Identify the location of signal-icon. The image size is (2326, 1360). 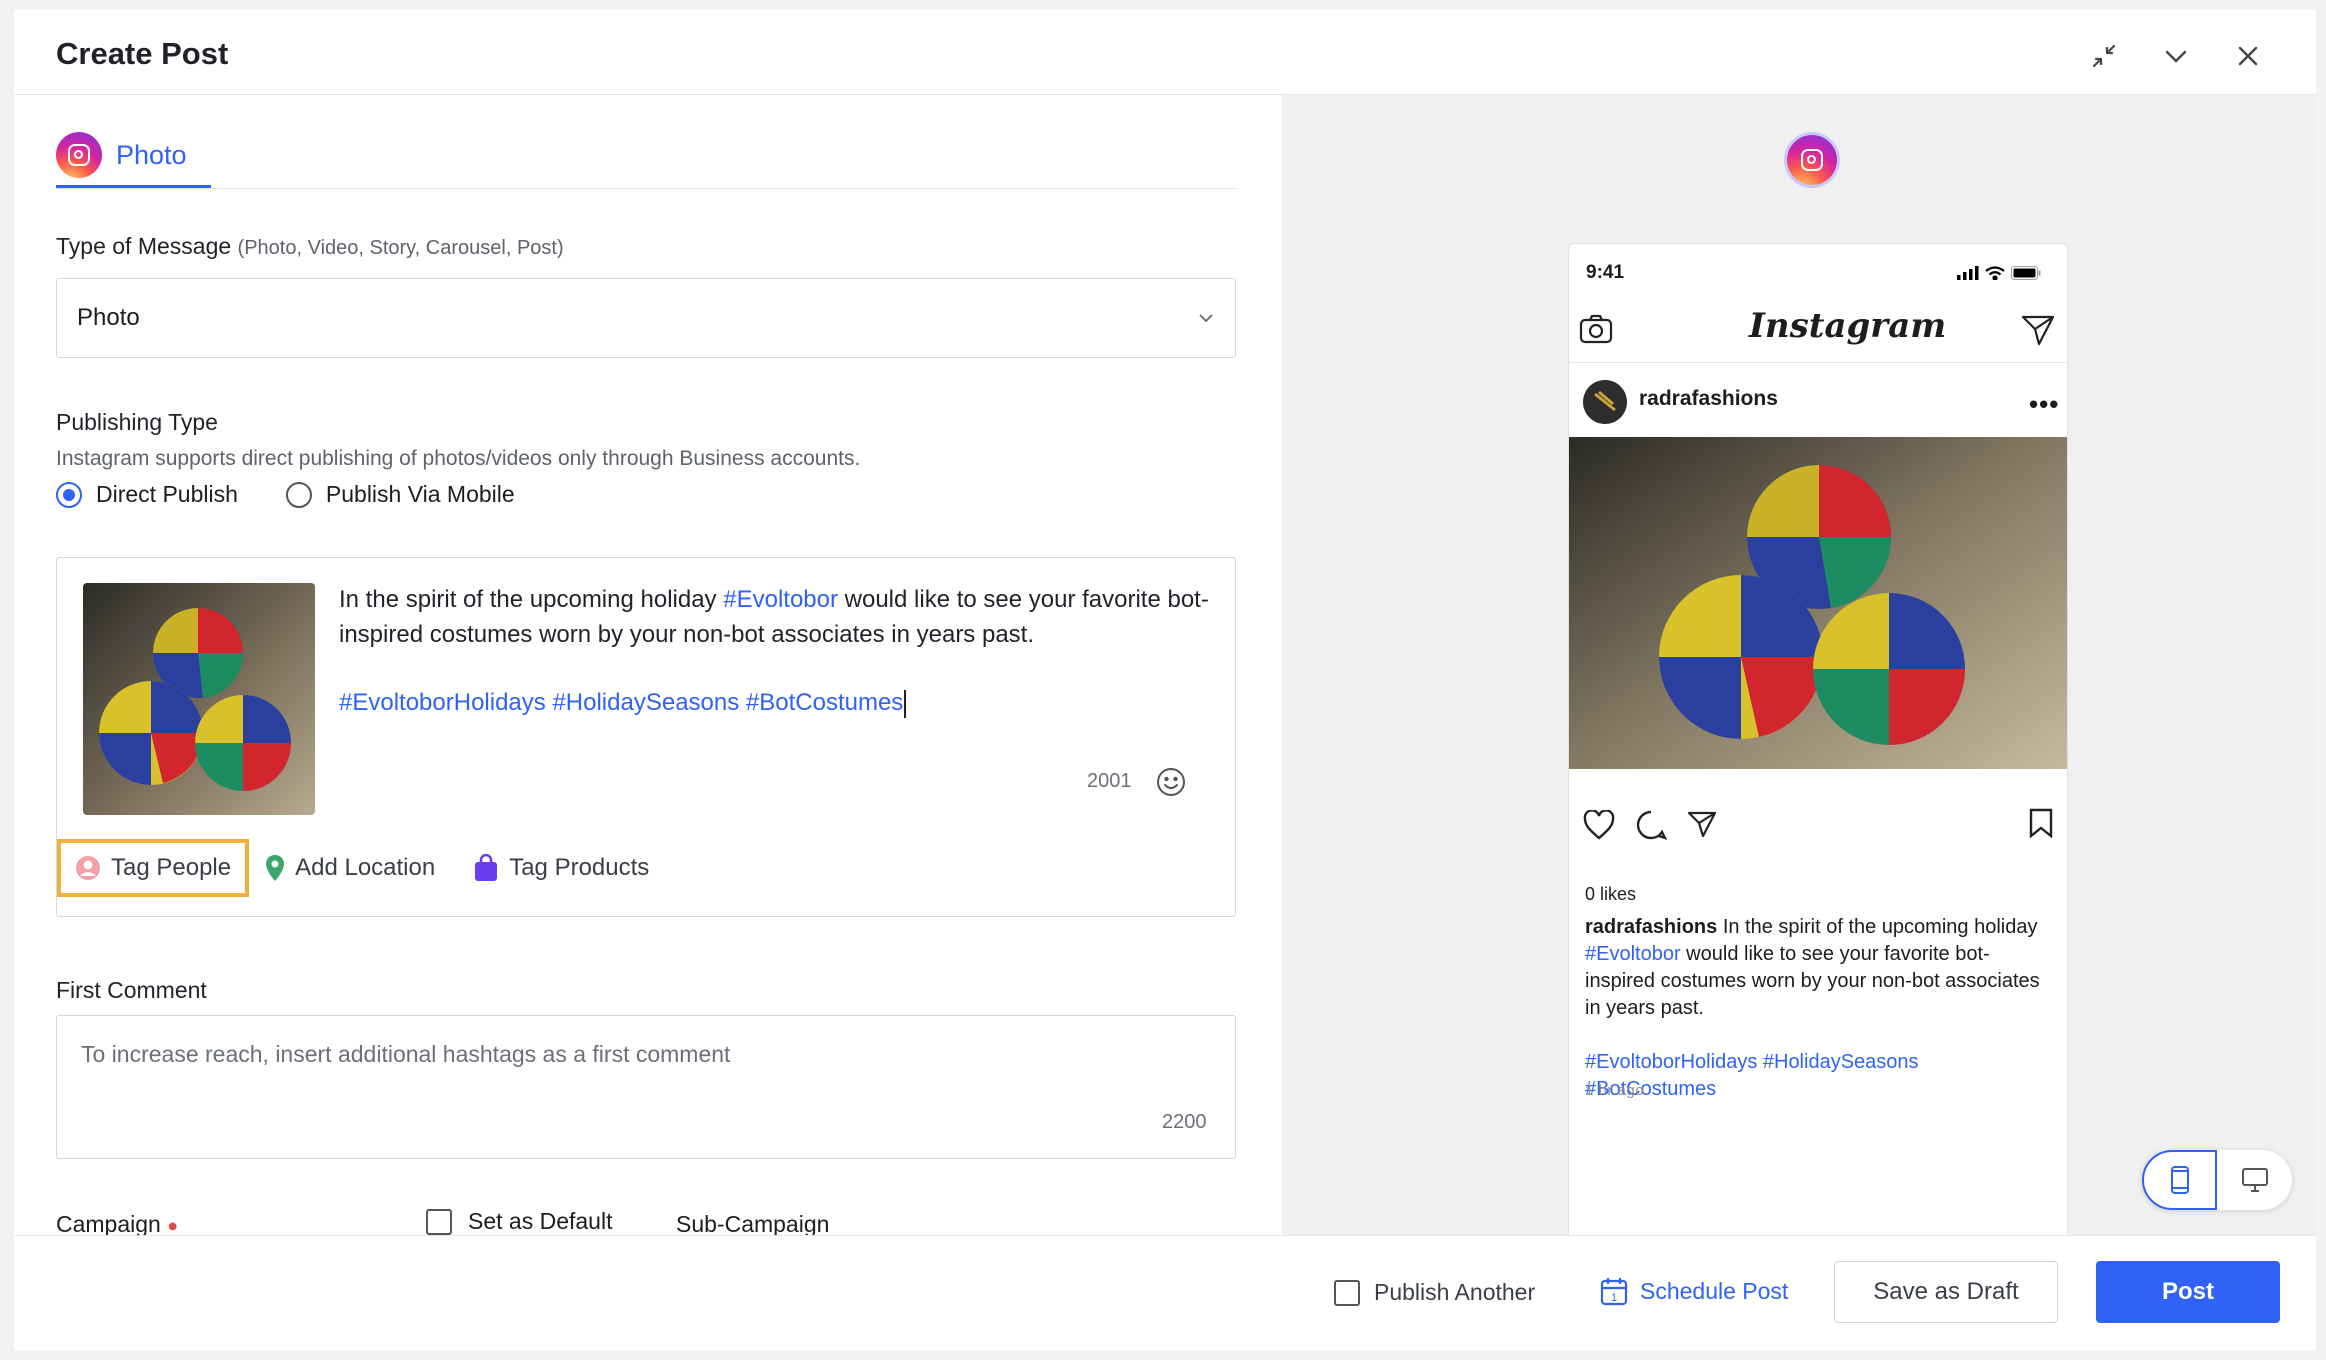
(1968, 273).